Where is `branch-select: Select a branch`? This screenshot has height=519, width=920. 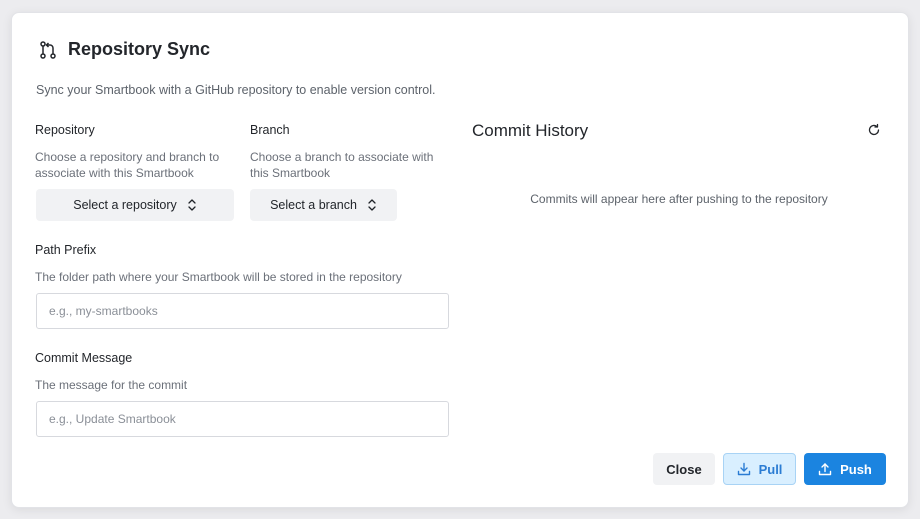 branch-select: Select a branch is located at coordinates (323, 205).